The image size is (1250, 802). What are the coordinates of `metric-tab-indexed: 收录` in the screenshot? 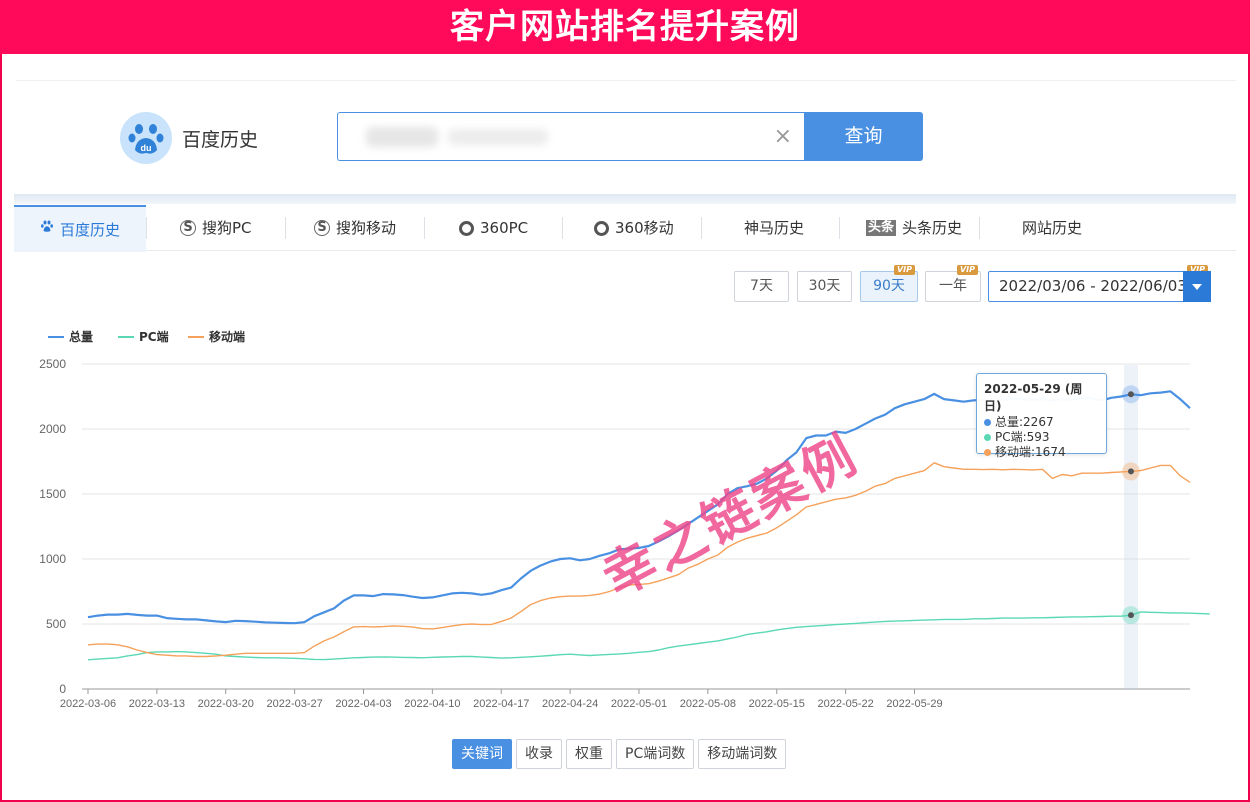 It's located at (539, 754).